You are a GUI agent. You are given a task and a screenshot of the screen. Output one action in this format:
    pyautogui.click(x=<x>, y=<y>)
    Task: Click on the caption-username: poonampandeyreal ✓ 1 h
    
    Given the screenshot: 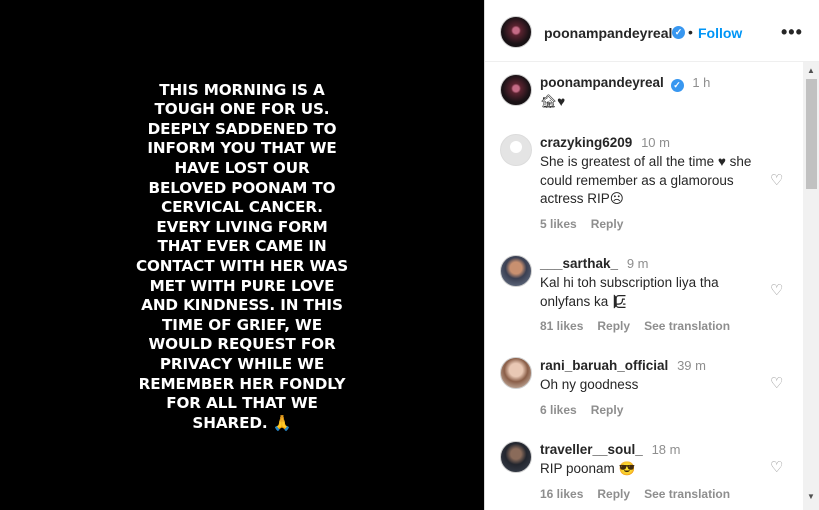 What is the action you would take?
    pyautogui.click(x=625, y=83)
    